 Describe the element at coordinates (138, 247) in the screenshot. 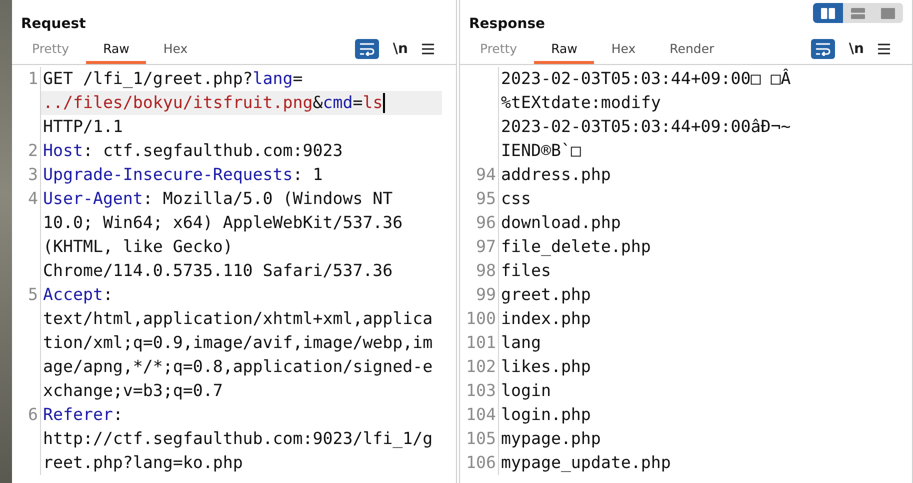

I see `code-text: (KHTML, like Gecko)` at that location.